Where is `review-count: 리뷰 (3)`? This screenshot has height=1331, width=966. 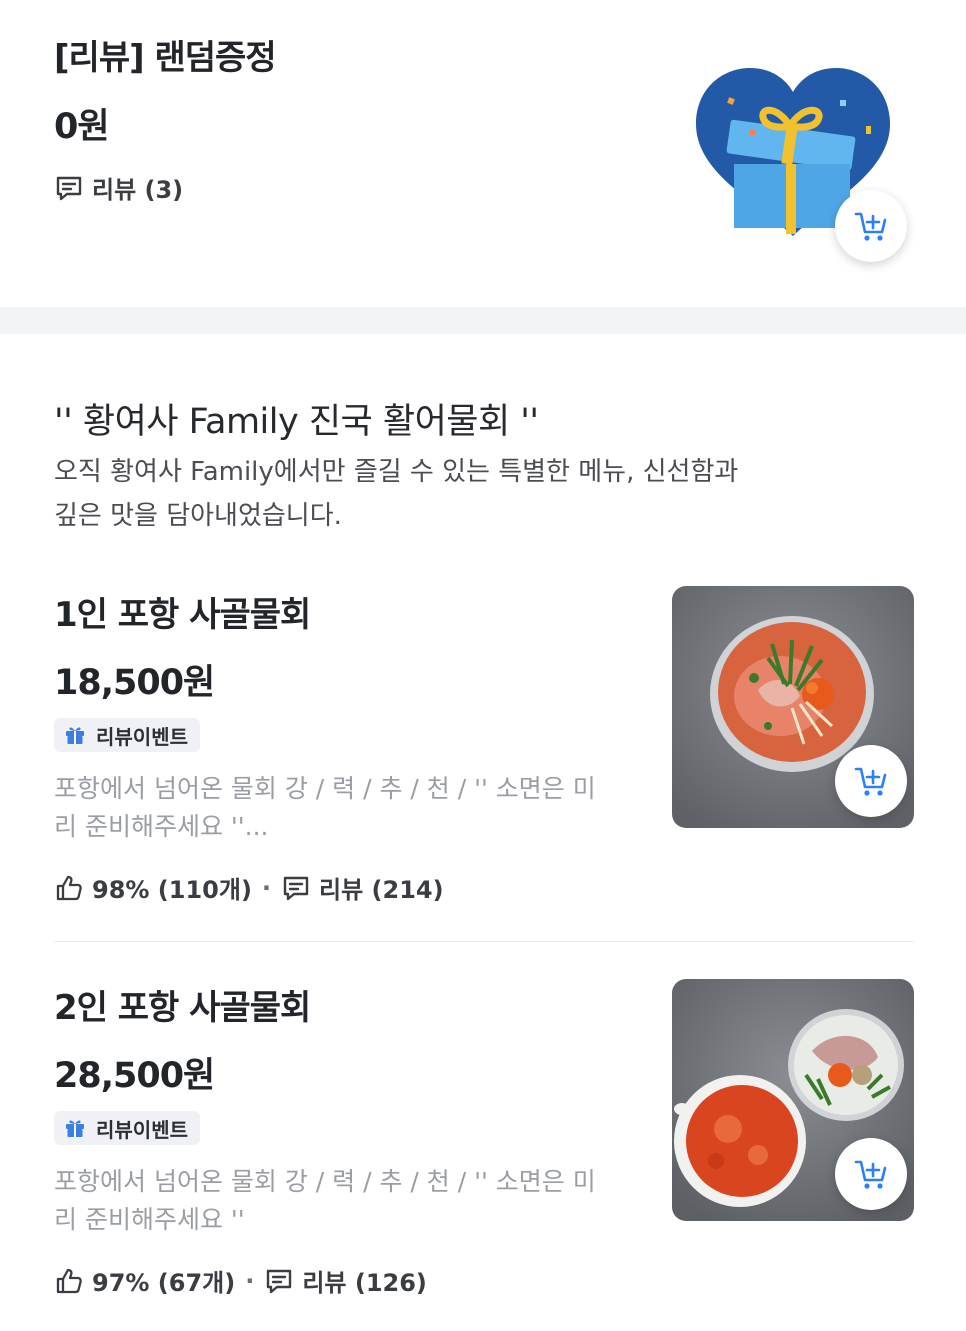 review-count: 리뷰 (3) is located at coordinates (118, 187).